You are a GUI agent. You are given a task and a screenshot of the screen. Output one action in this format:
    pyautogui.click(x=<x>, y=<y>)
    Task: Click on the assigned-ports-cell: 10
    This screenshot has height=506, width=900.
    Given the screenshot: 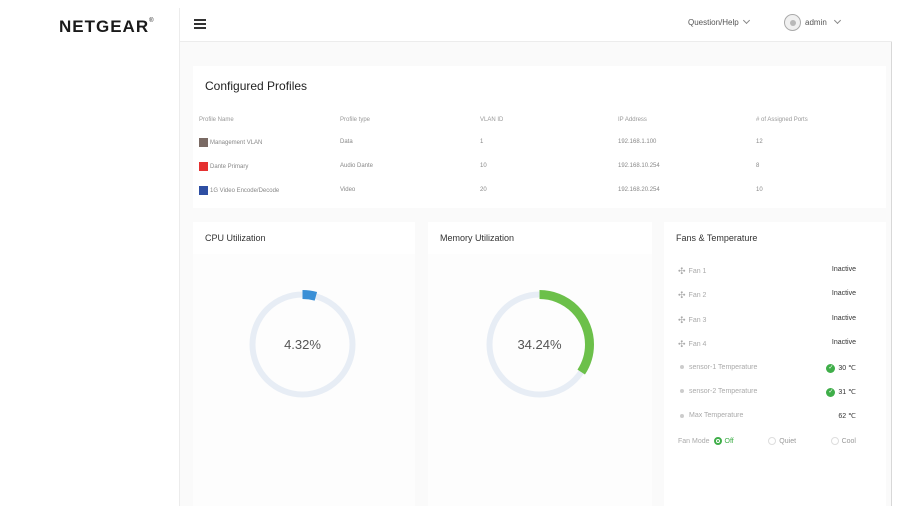 What is the action you would take?
    pyautogui.click(x=759, y=190)
    